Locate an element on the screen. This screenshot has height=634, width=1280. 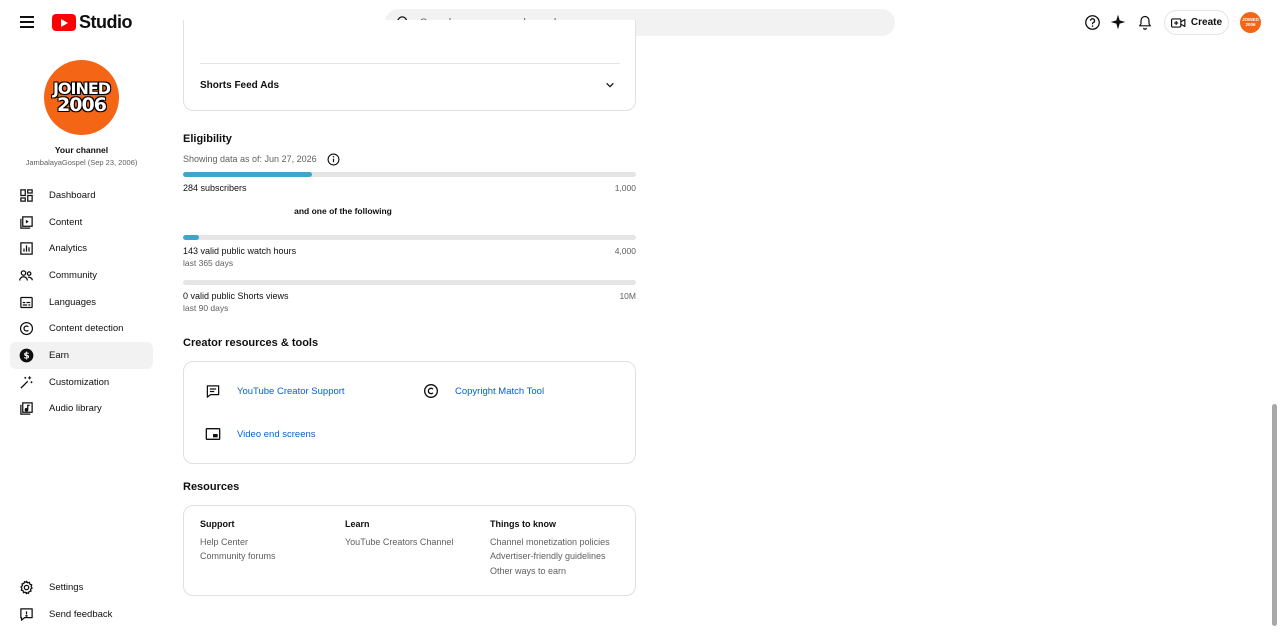
sidebar-item-languages: Languages is located at coordinates (81, 302).